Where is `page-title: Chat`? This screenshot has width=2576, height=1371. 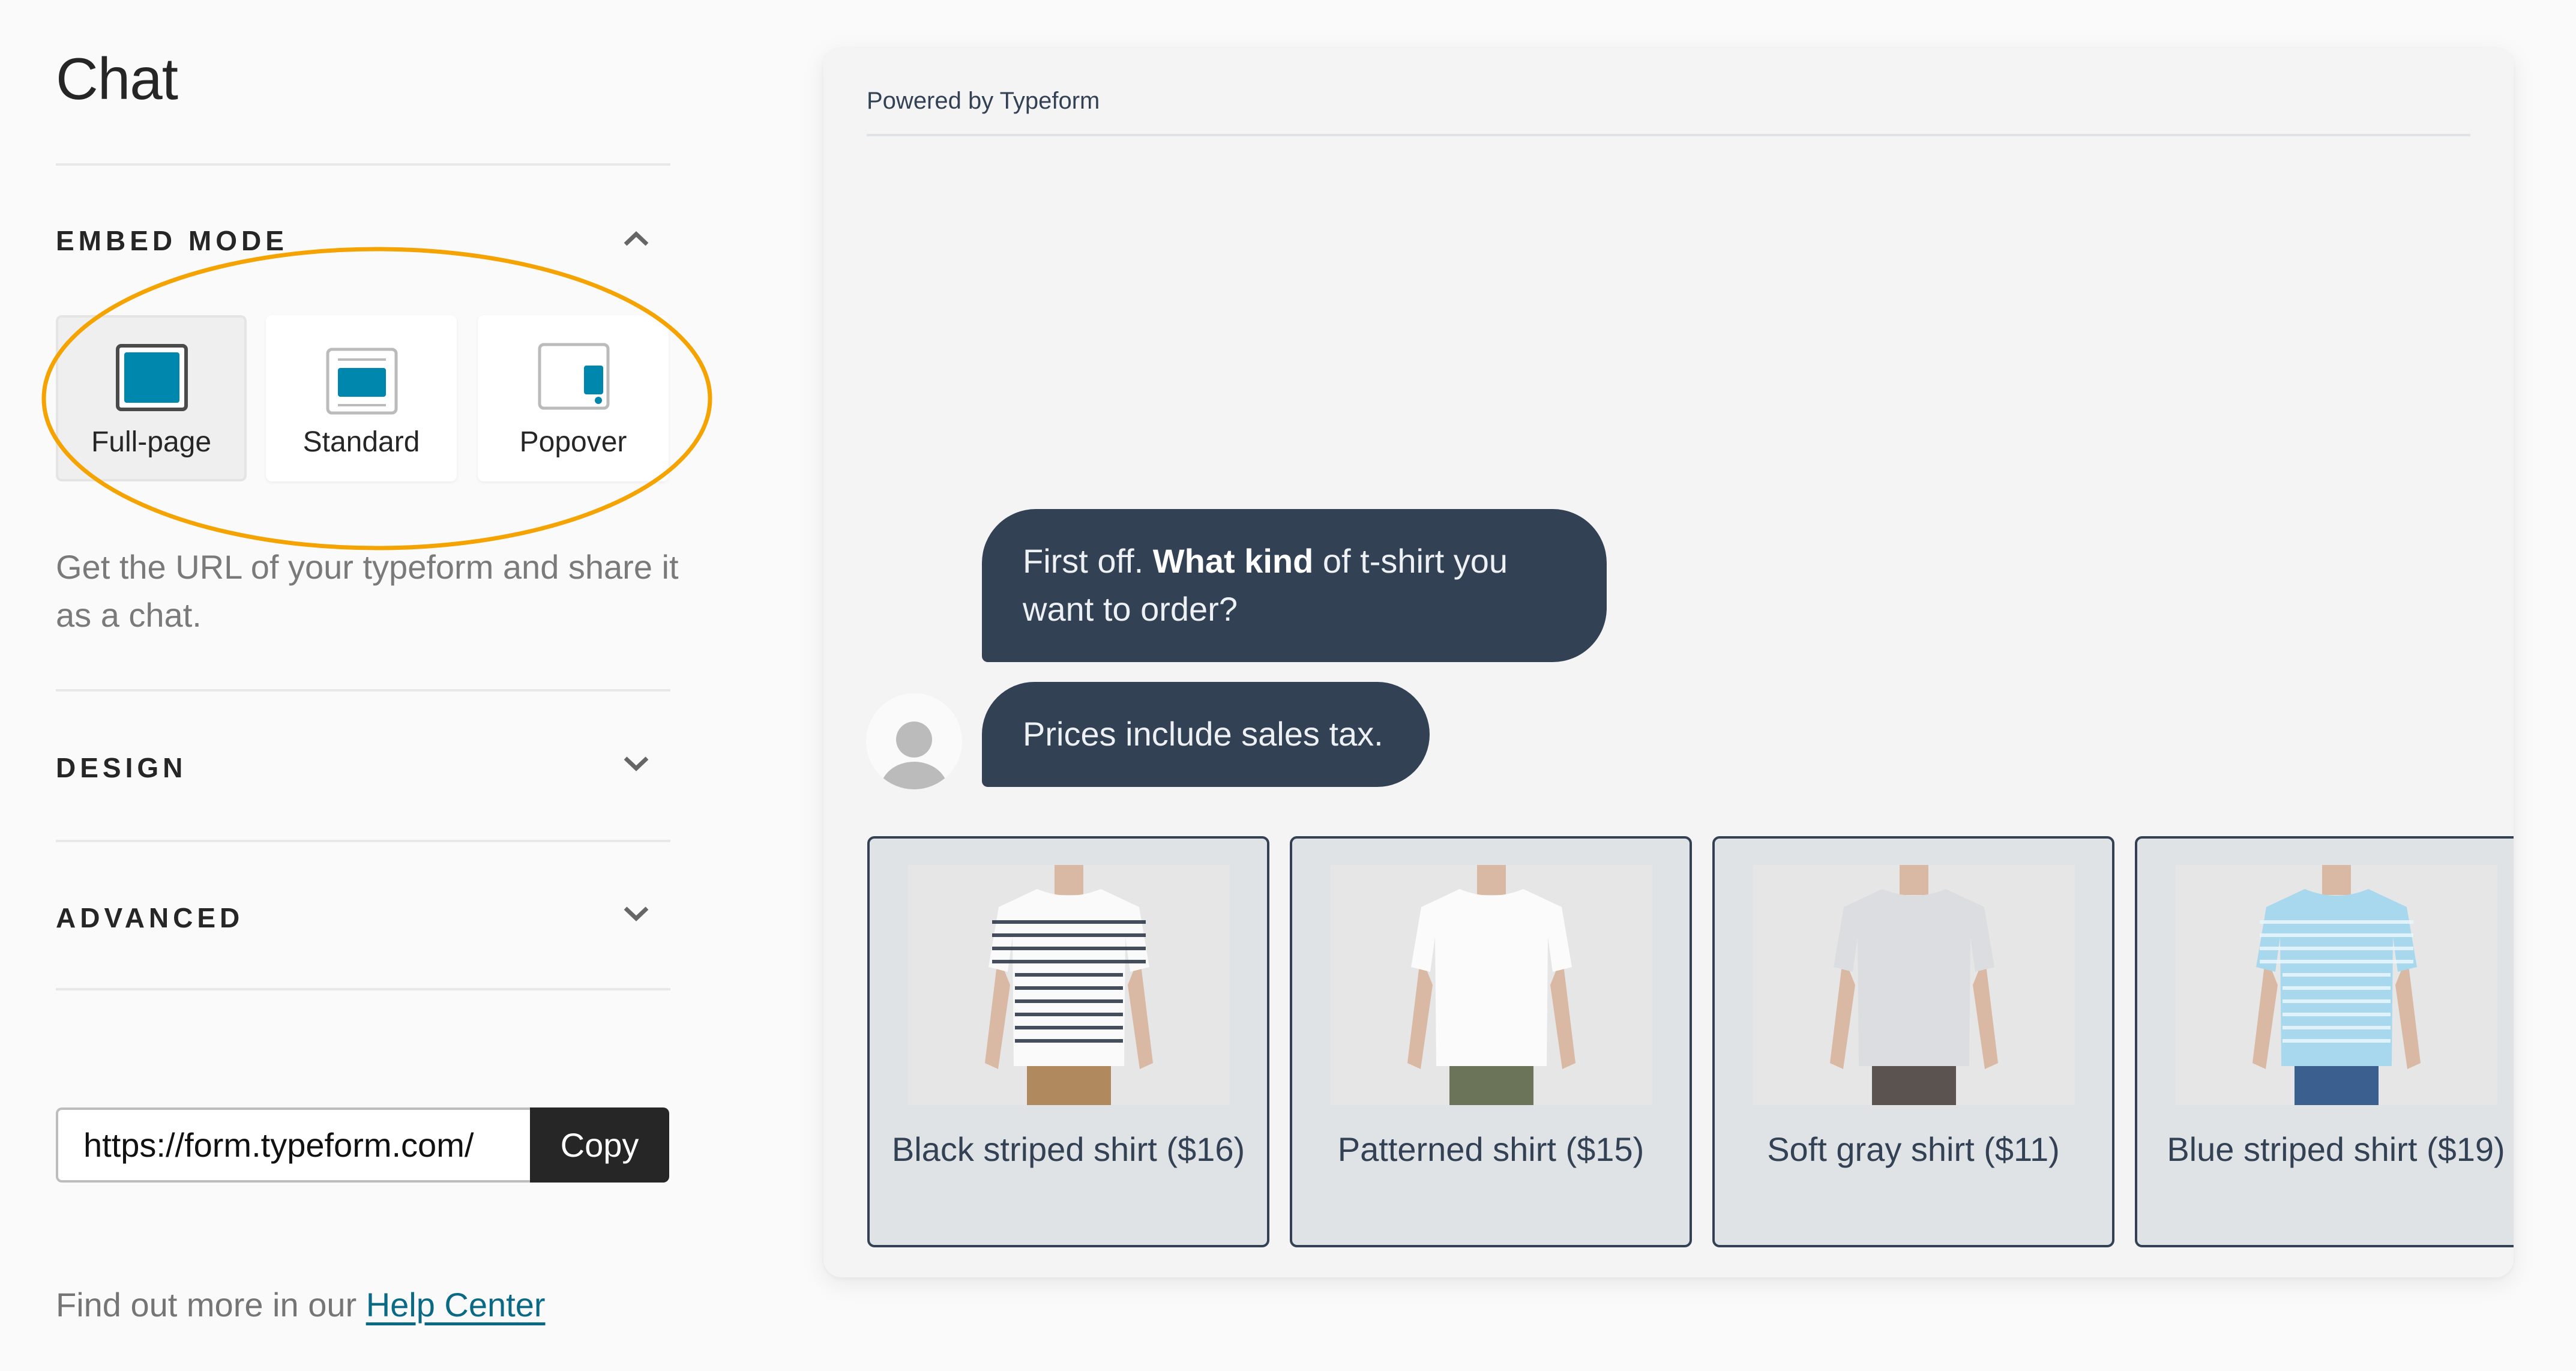 page-title: Chat is located at coordinates (117, 79).